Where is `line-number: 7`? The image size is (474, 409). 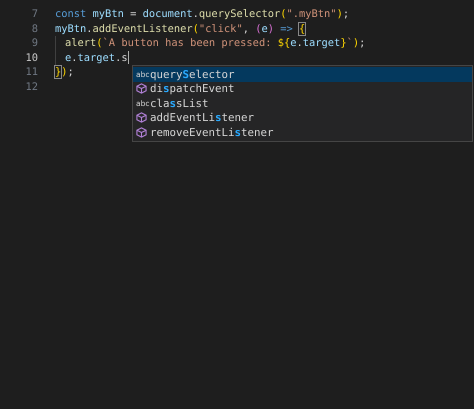
line-number: 7 is located at coordinates (34, 14).